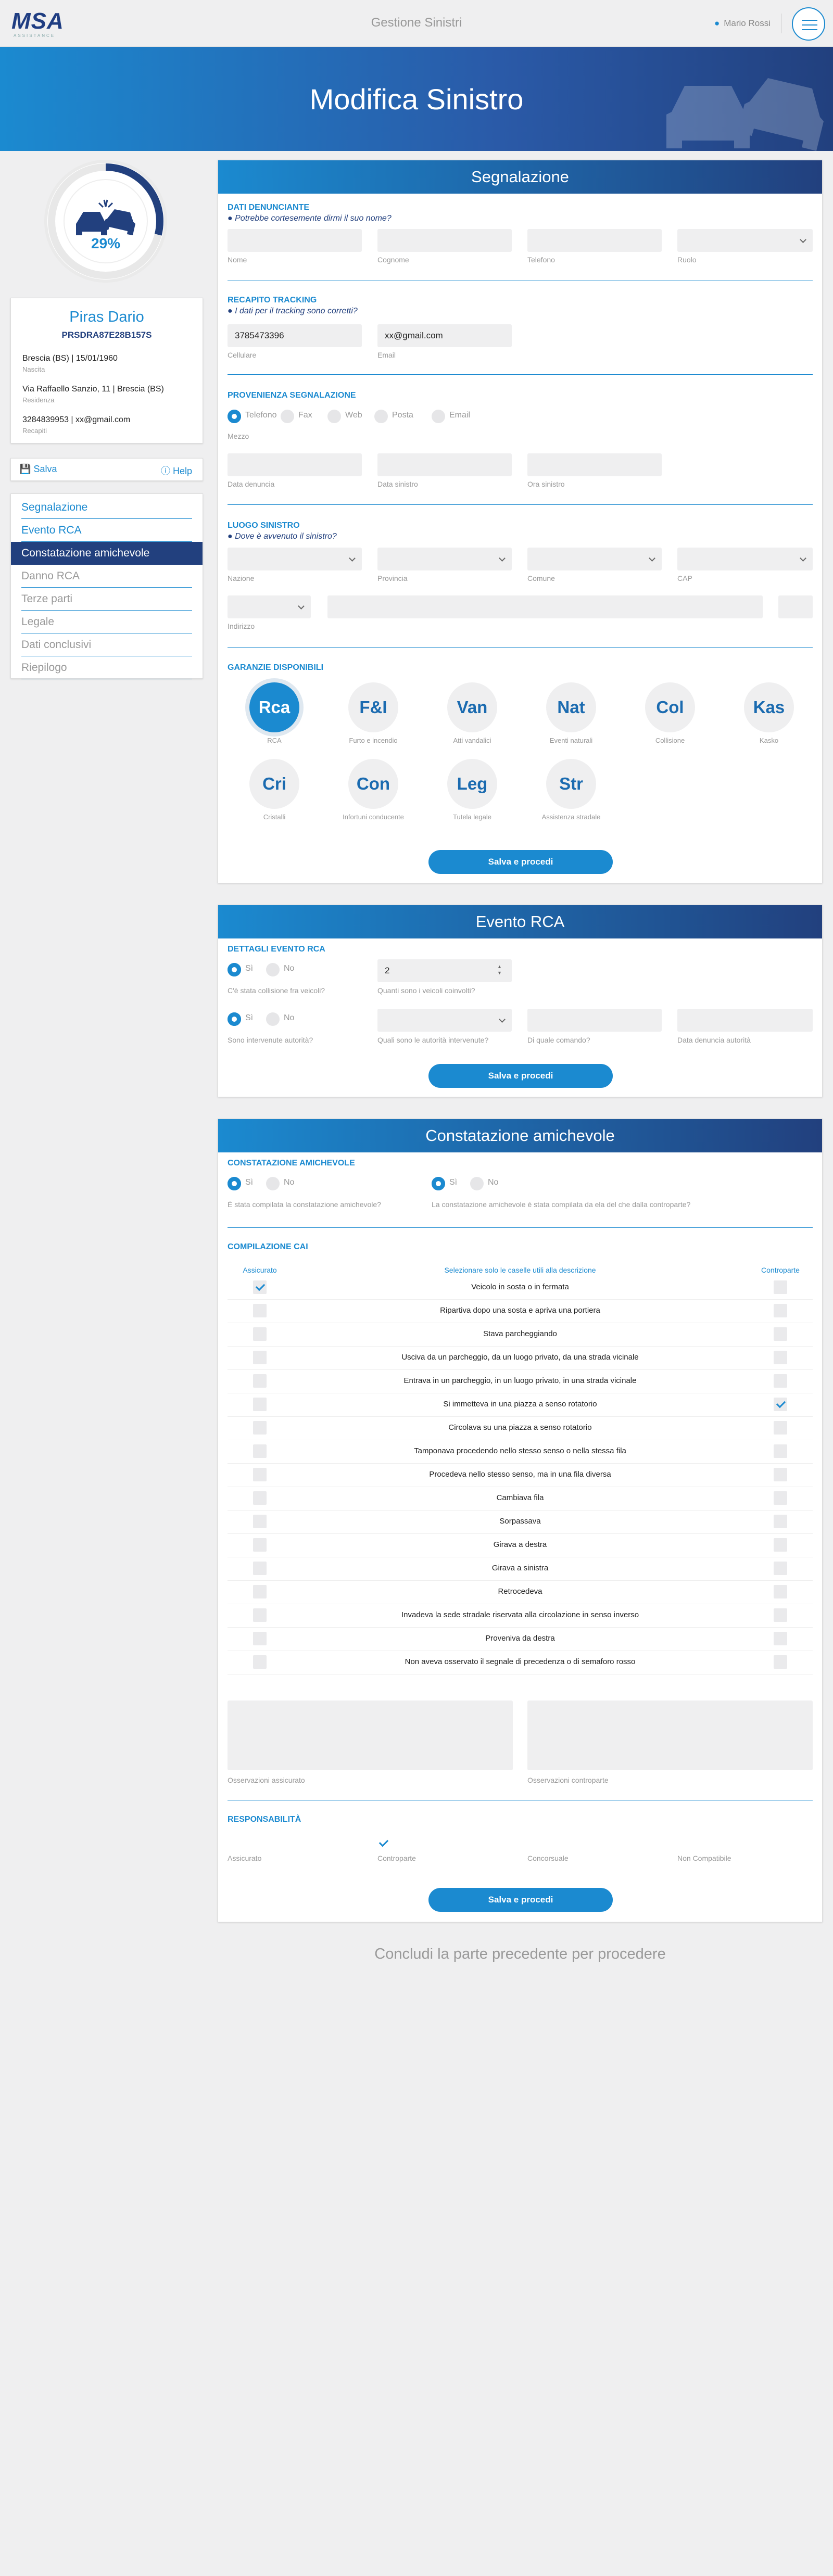  What do you see at coordinates (295, 335) in the screenshot?
I see `cellphone-input: 3785473396` at bounding box center [295, 335].